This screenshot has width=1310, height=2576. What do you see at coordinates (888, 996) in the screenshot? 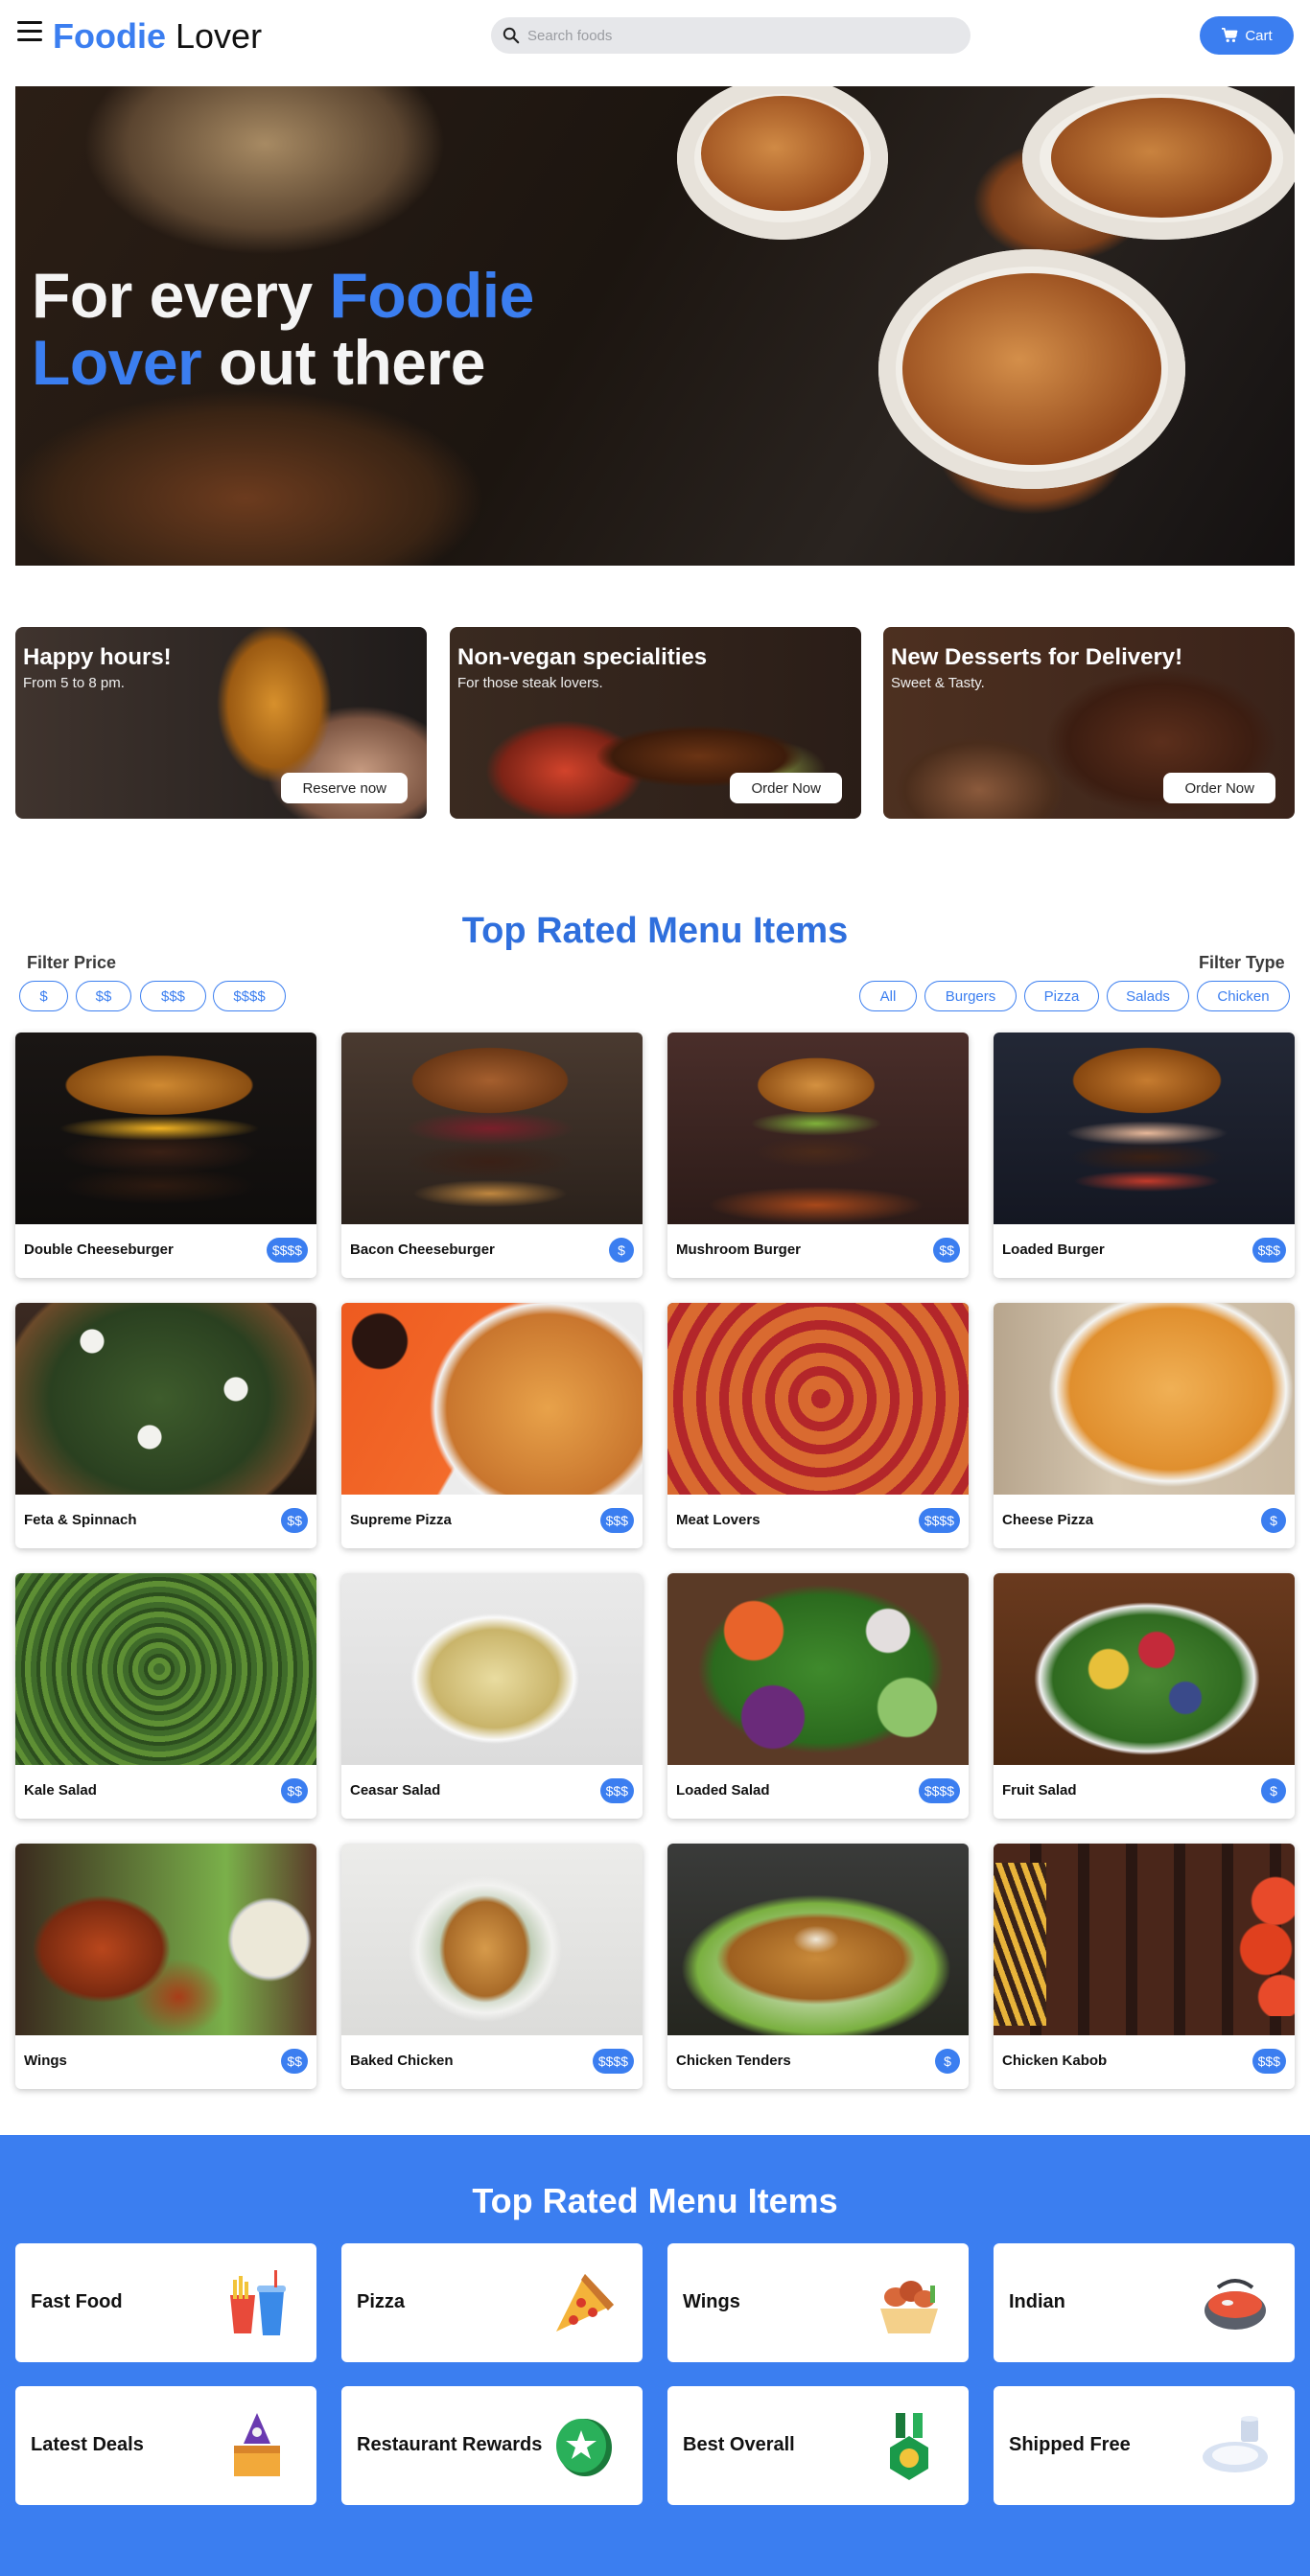
I see `type-filter-all: All` at bounding box center [888, 996].